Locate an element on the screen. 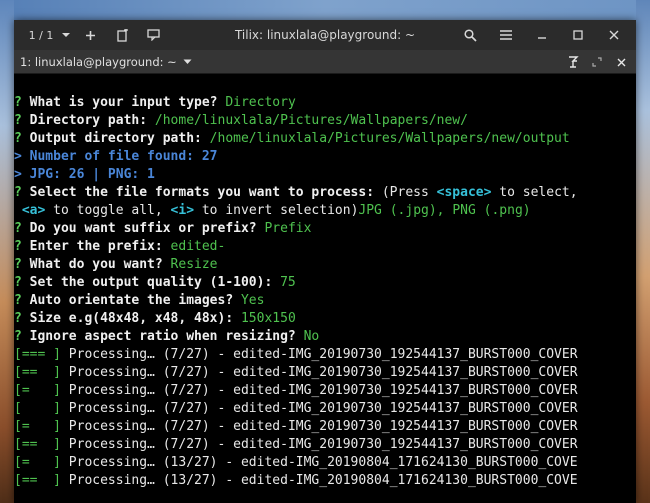 The image size is (650, 503). terminal-line: ? What is your input type? Directory is located at coordinates (325, 103).